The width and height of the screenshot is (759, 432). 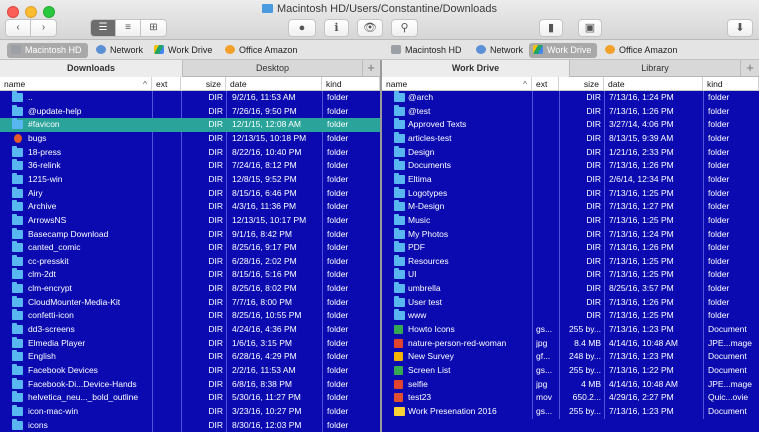 What do you see at coordinates (190, 248) in the screenshot?
I see `file-row: canted_comic DIR 8/25/16, 9:17 PM folder` at bounding box center [190, 248].